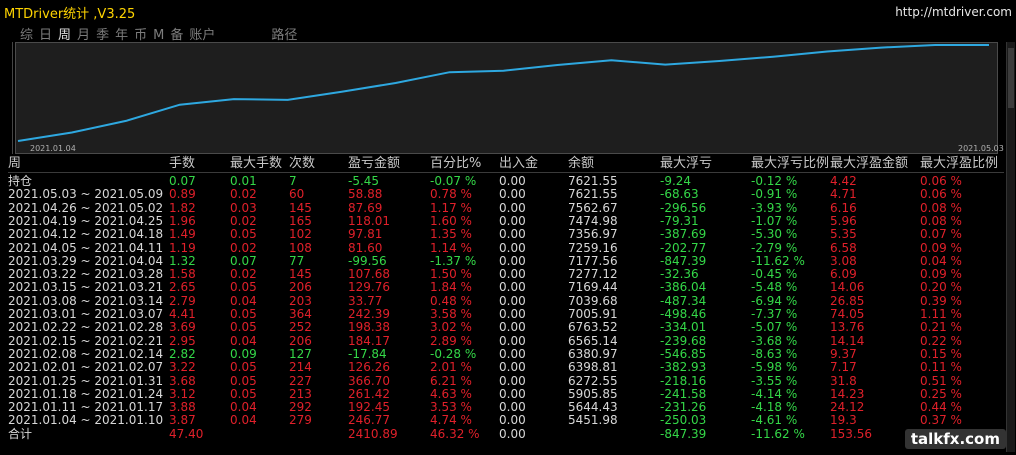 This screenshot has height=455, width=1016. I want to click on table-cell: 6.09, so click(843, 274).